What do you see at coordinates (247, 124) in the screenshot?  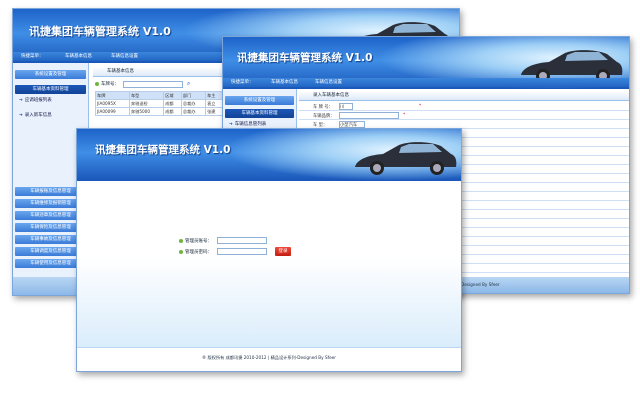 I see `sidebar-link-vehicle-list: ➜ 车辆信息管列表` at bounding box center [247, 124].